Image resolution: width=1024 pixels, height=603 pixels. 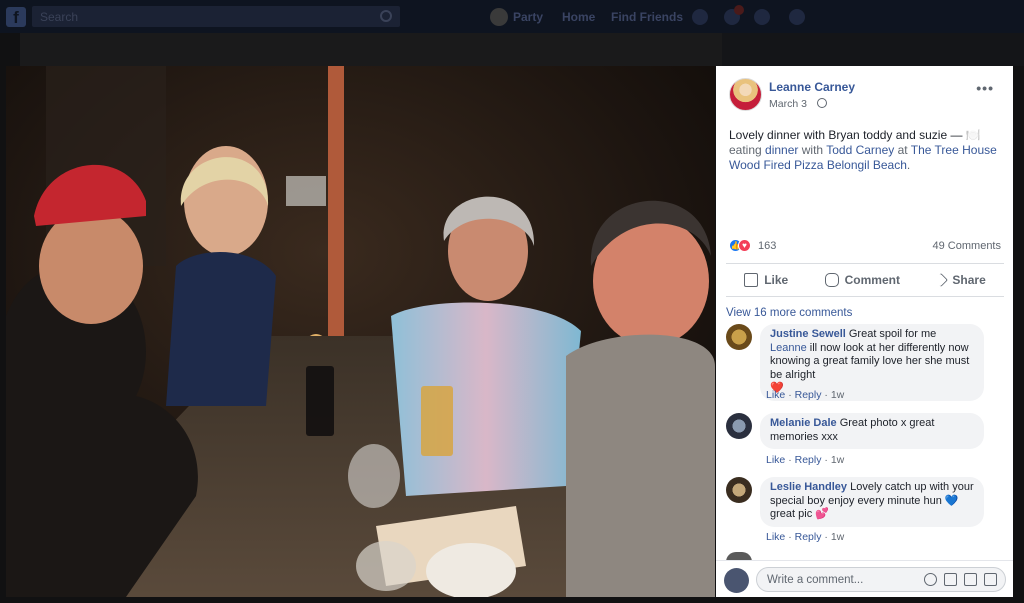 What do you see at coordinates (951, 500) in the screenshot?
I see `blue-heart-emoji: 💙` at bounding box center [951, 500].